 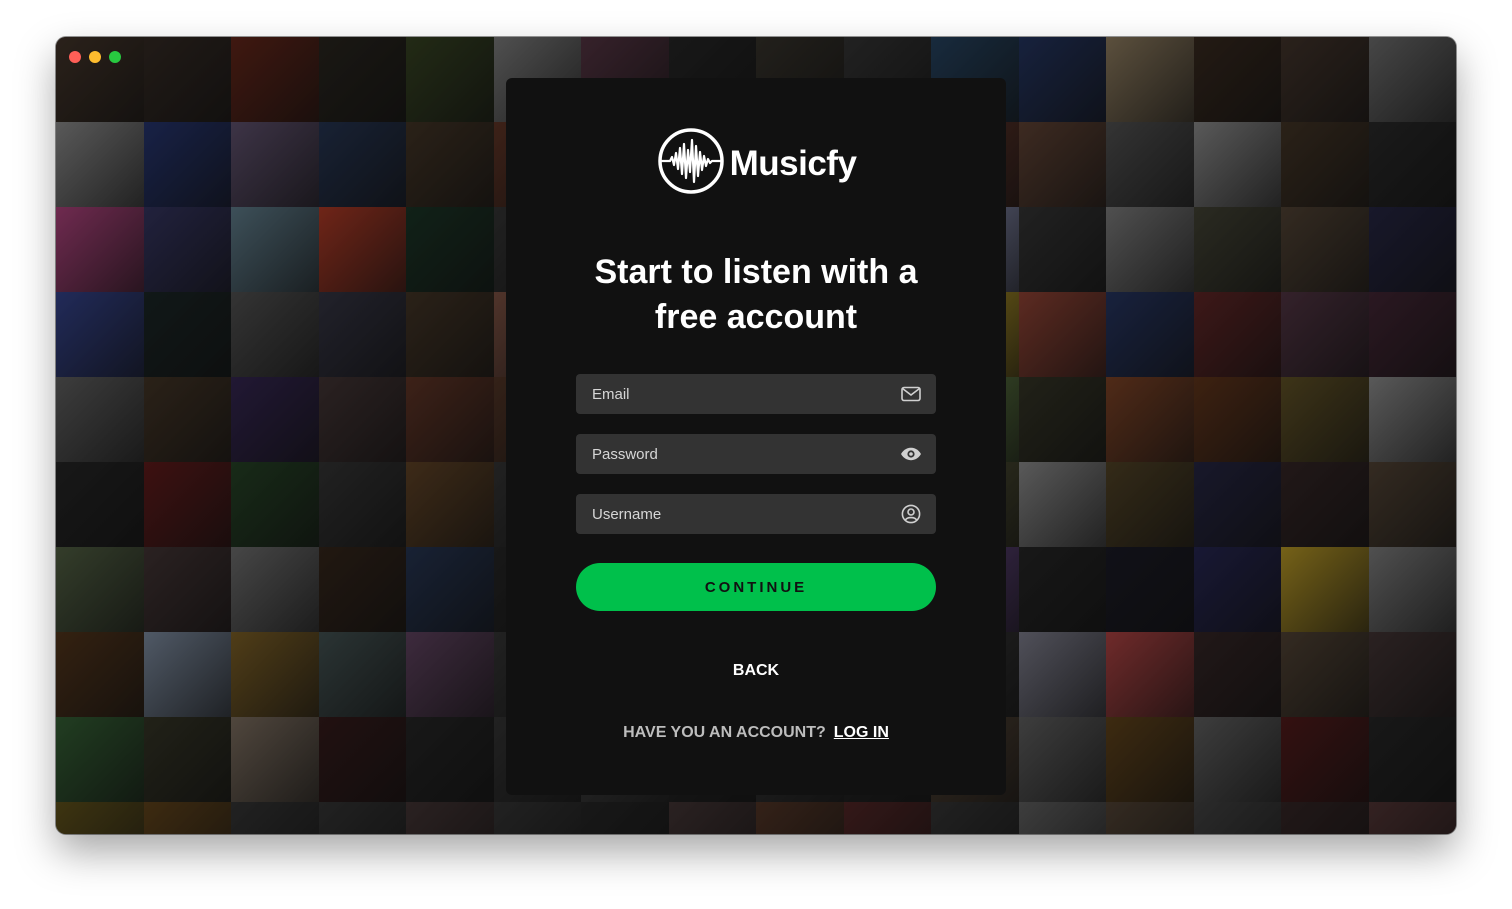 I want to click on minimize-window-button, so click(x=95, y=57).